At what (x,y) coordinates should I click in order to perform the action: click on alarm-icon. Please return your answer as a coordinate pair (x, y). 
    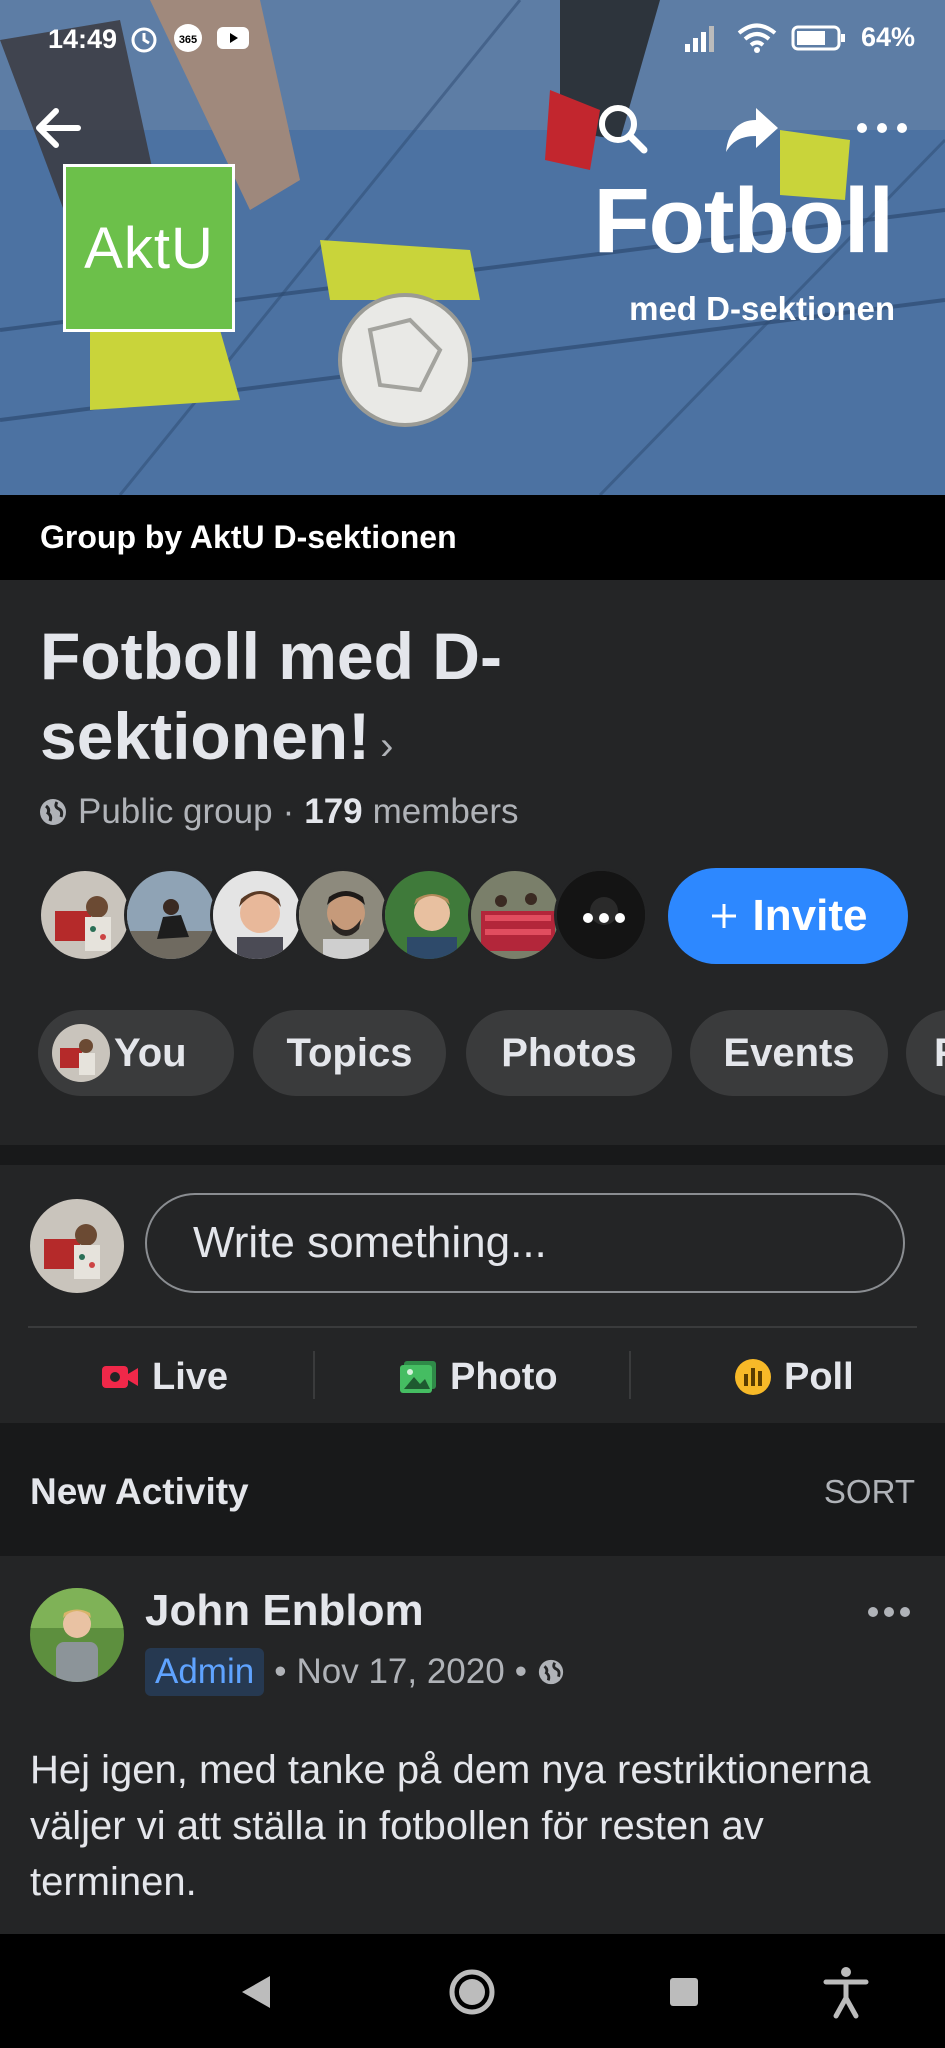
    Looking at the image, I should click on (144, 40).